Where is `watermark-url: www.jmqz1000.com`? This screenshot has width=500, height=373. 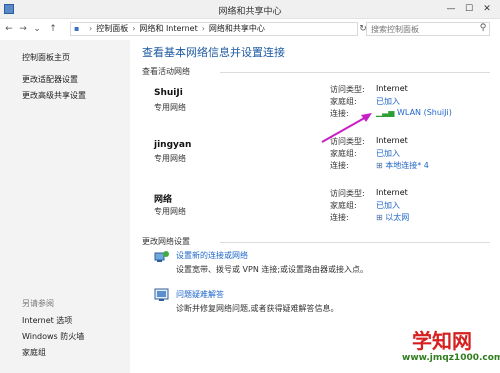 watermark-url: www.jmqz1000.com is located at coordinates (451, 358).